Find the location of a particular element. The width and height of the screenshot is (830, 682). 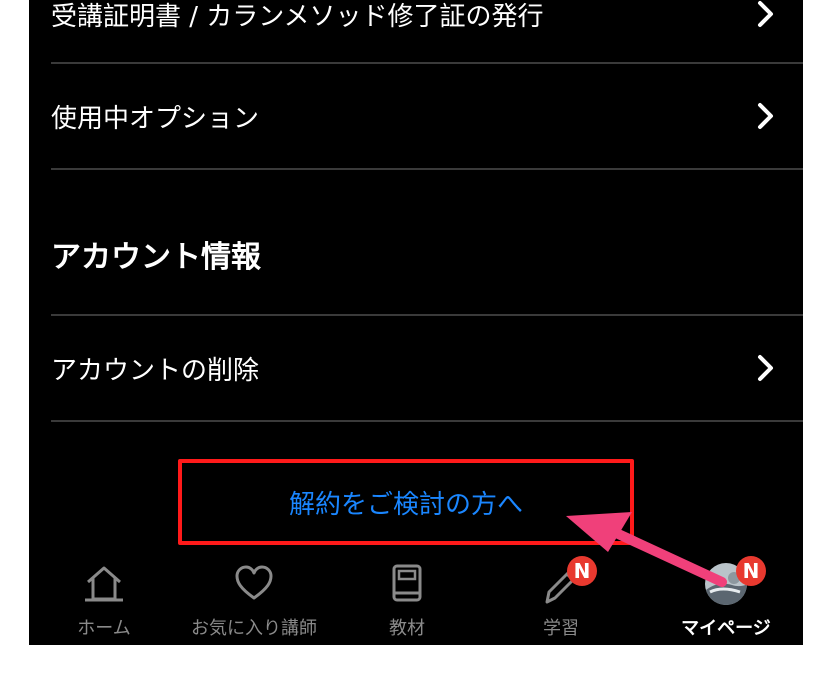

book-icon is located at coordinates (407, 583).